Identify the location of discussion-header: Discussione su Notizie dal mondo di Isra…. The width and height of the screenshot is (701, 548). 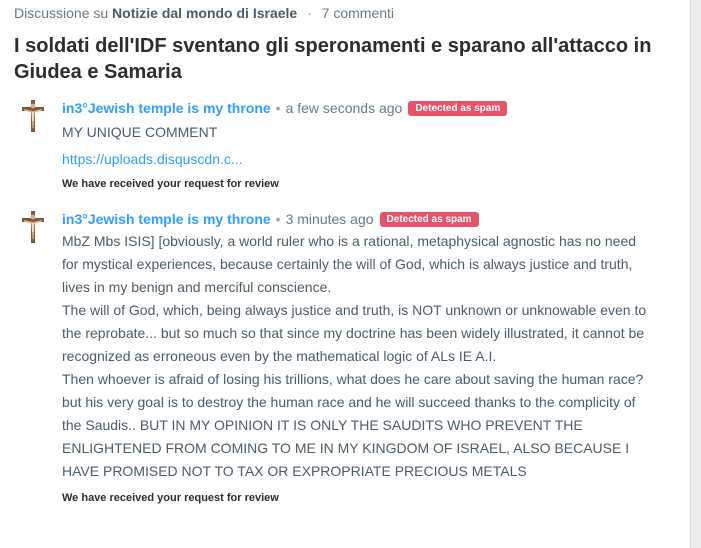
(204, 13).